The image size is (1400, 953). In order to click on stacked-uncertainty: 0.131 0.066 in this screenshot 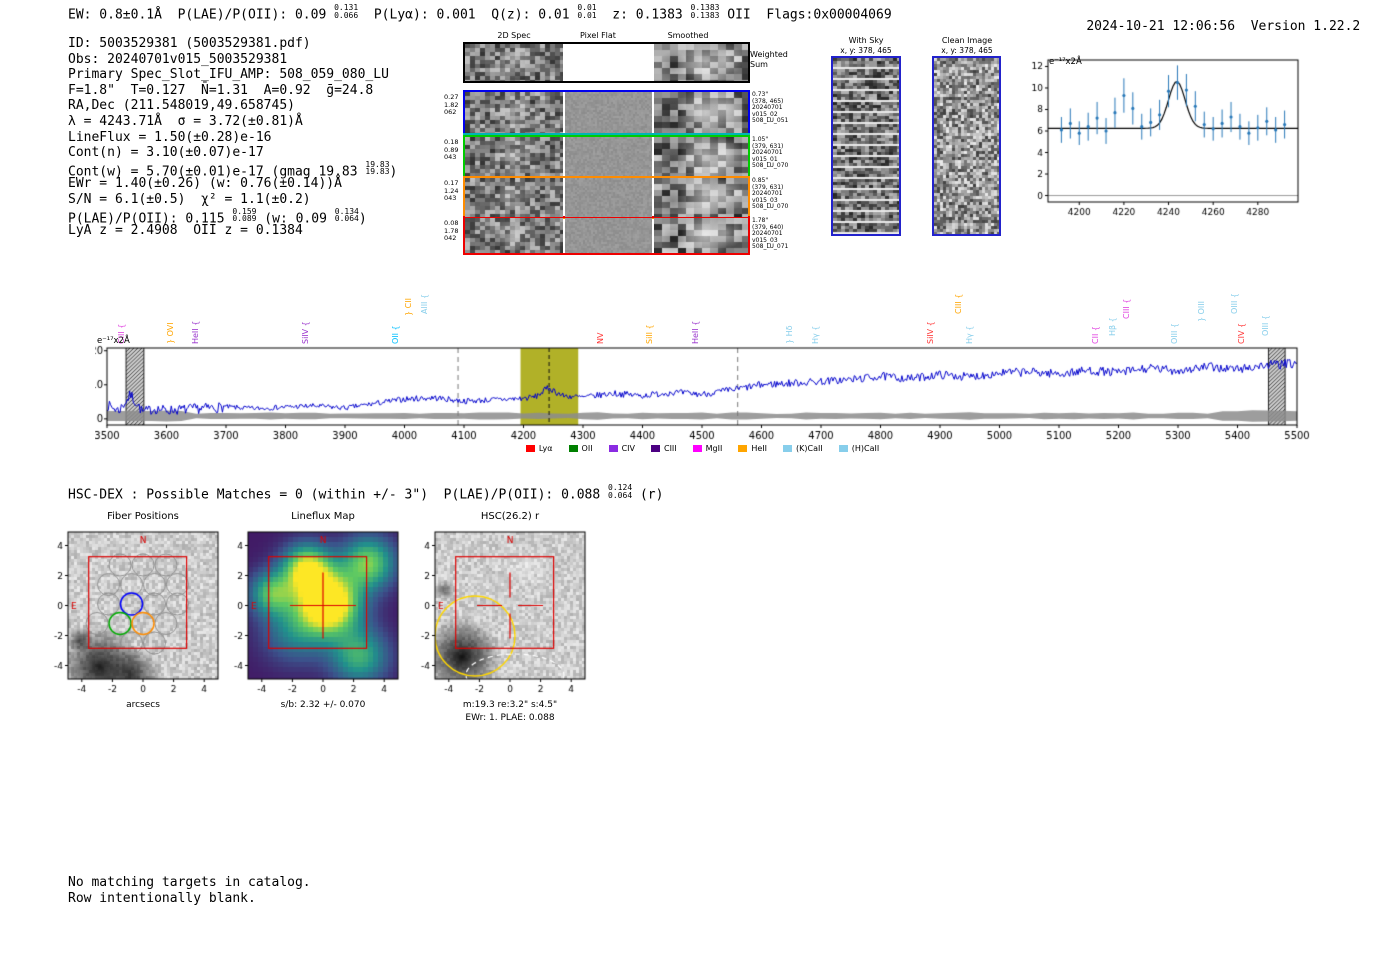, I will do `click(346, 11)`.